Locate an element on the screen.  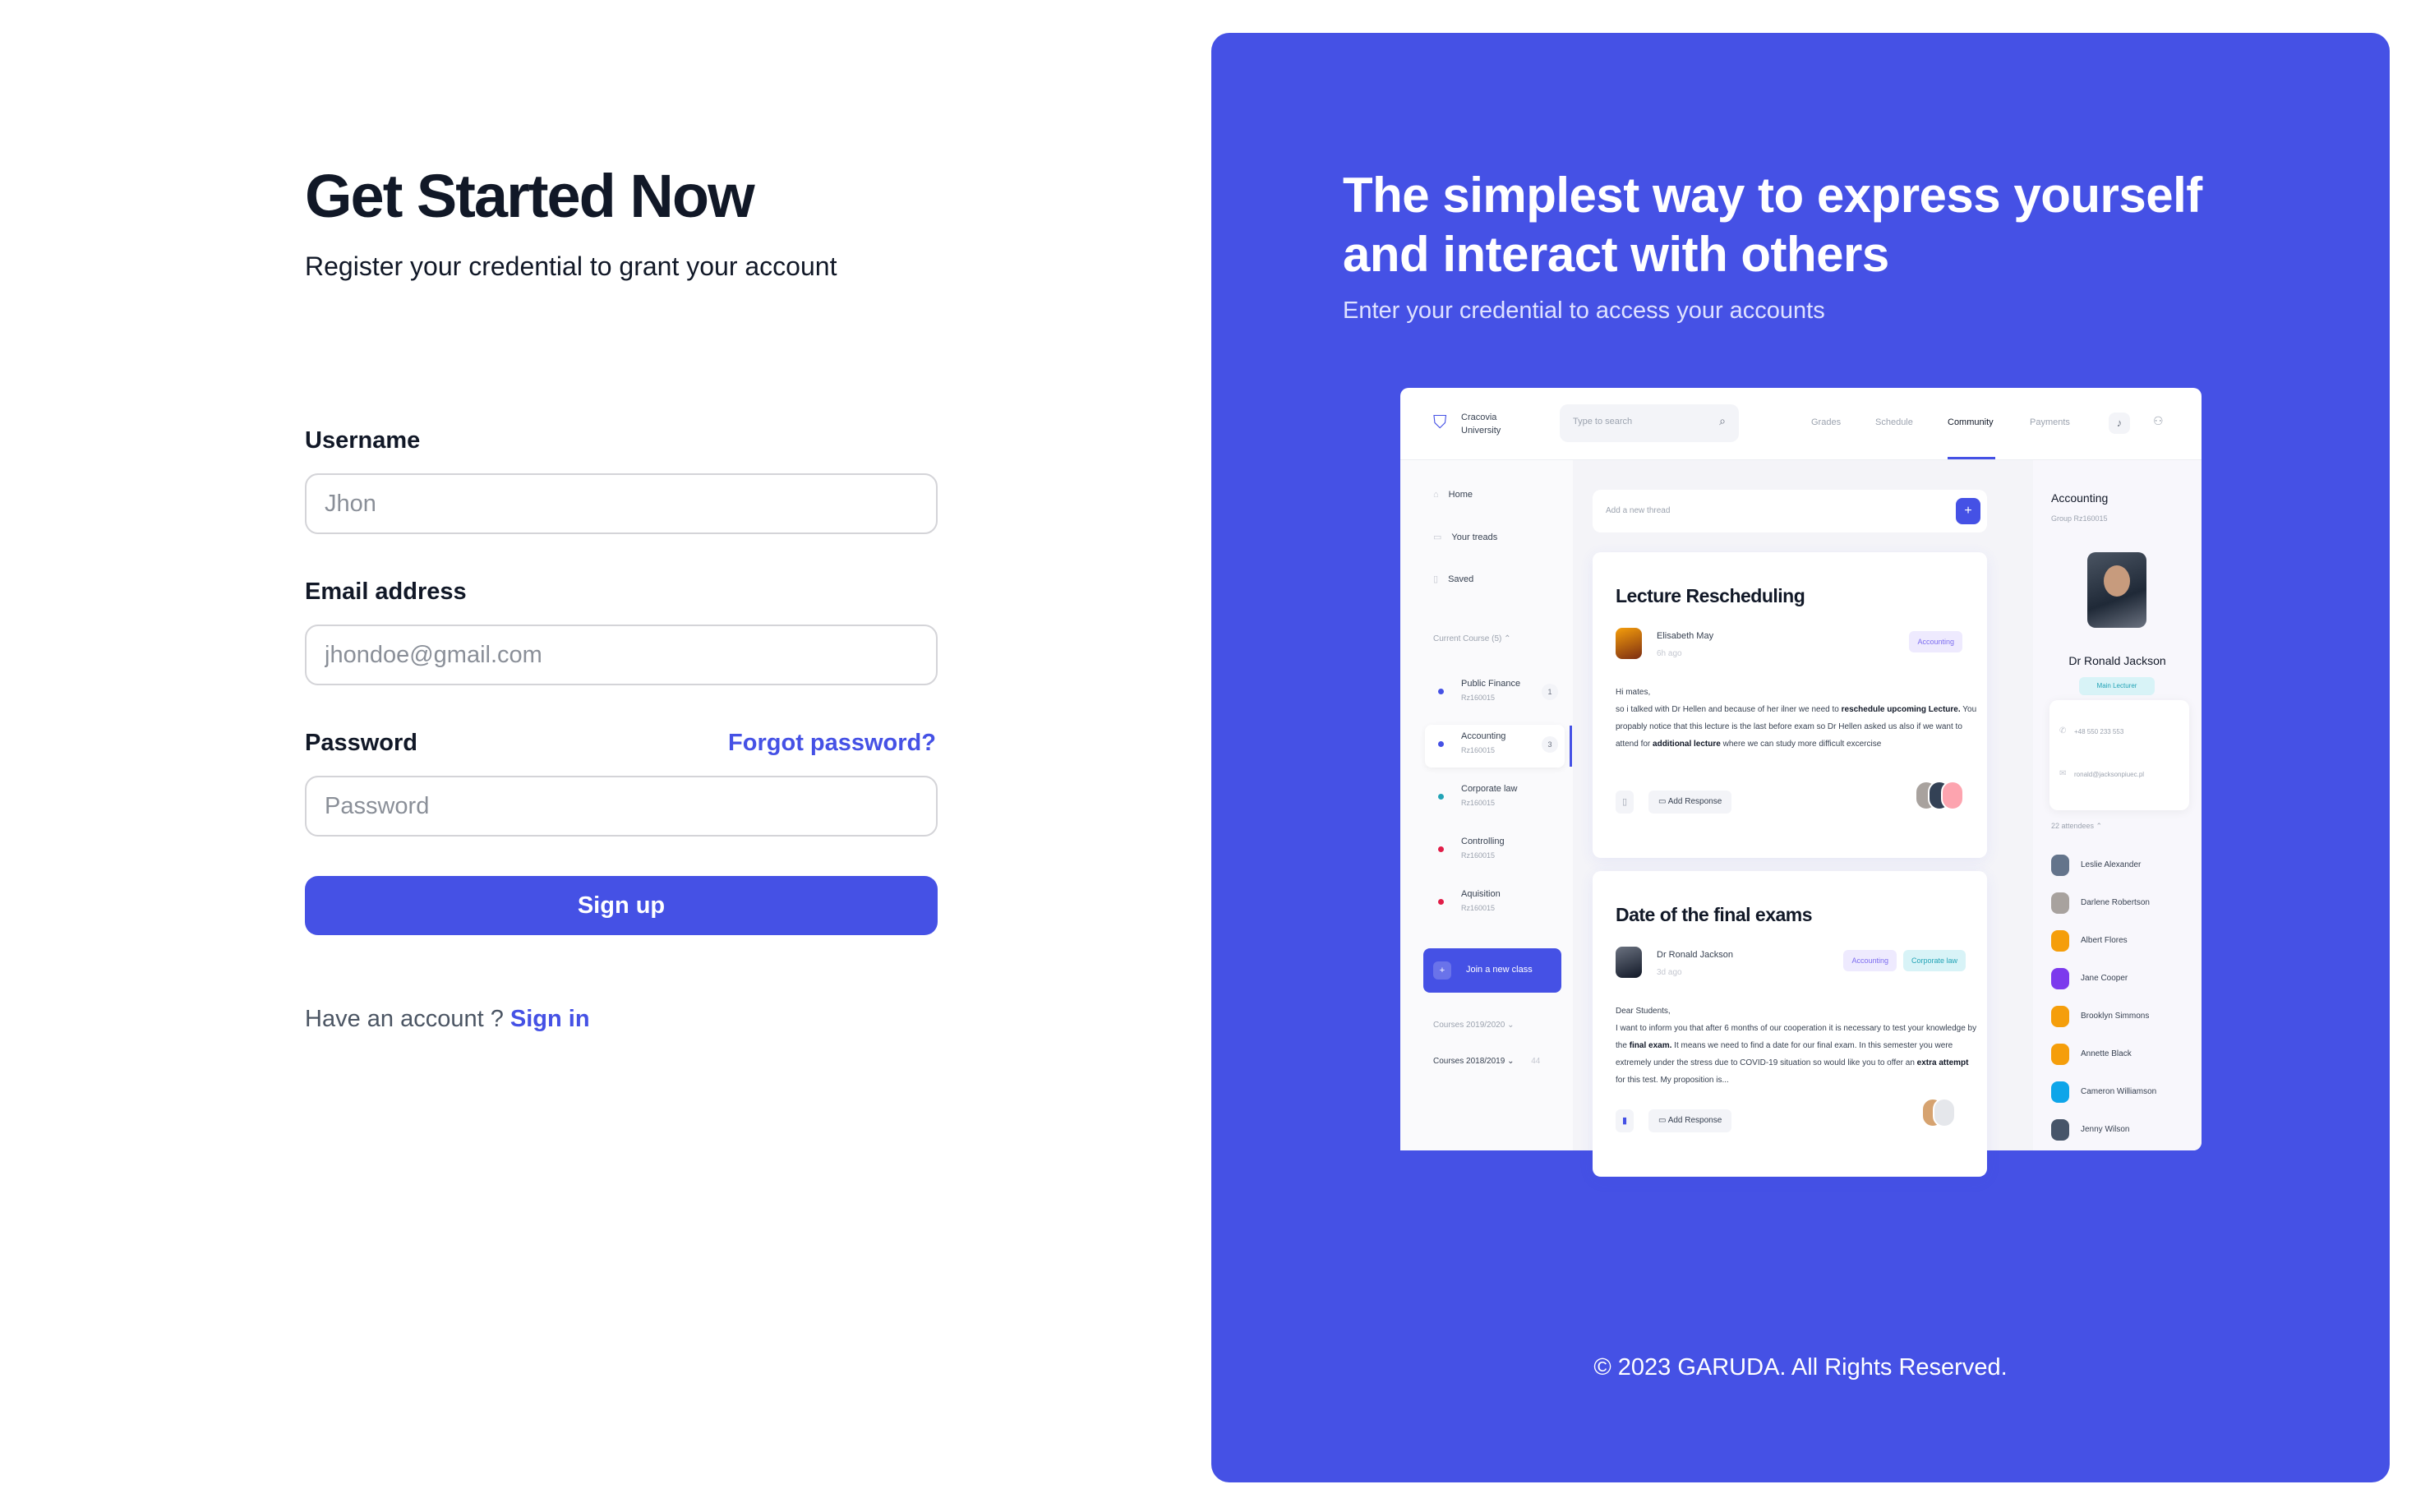
attendee-name: Jenny Wilson is located at coordinates (2106, 1130).